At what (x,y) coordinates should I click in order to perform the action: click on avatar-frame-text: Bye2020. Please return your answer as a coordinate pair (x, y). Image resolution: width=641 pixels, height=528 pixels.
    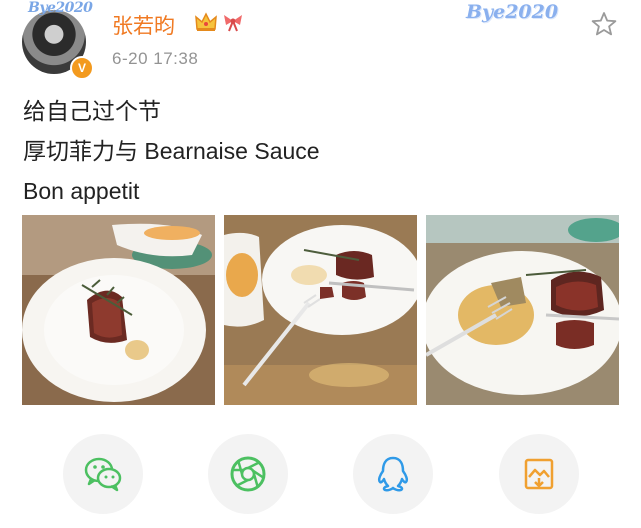
    Looking at the image, I should click on (60, 8).